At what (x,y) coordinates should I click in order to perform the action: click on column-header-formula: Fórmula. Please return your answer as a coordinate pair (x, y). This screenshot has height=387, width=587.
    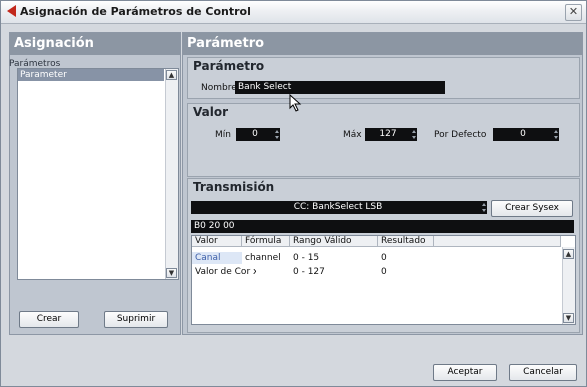
    Looking at the image, I should click on (266, 241).